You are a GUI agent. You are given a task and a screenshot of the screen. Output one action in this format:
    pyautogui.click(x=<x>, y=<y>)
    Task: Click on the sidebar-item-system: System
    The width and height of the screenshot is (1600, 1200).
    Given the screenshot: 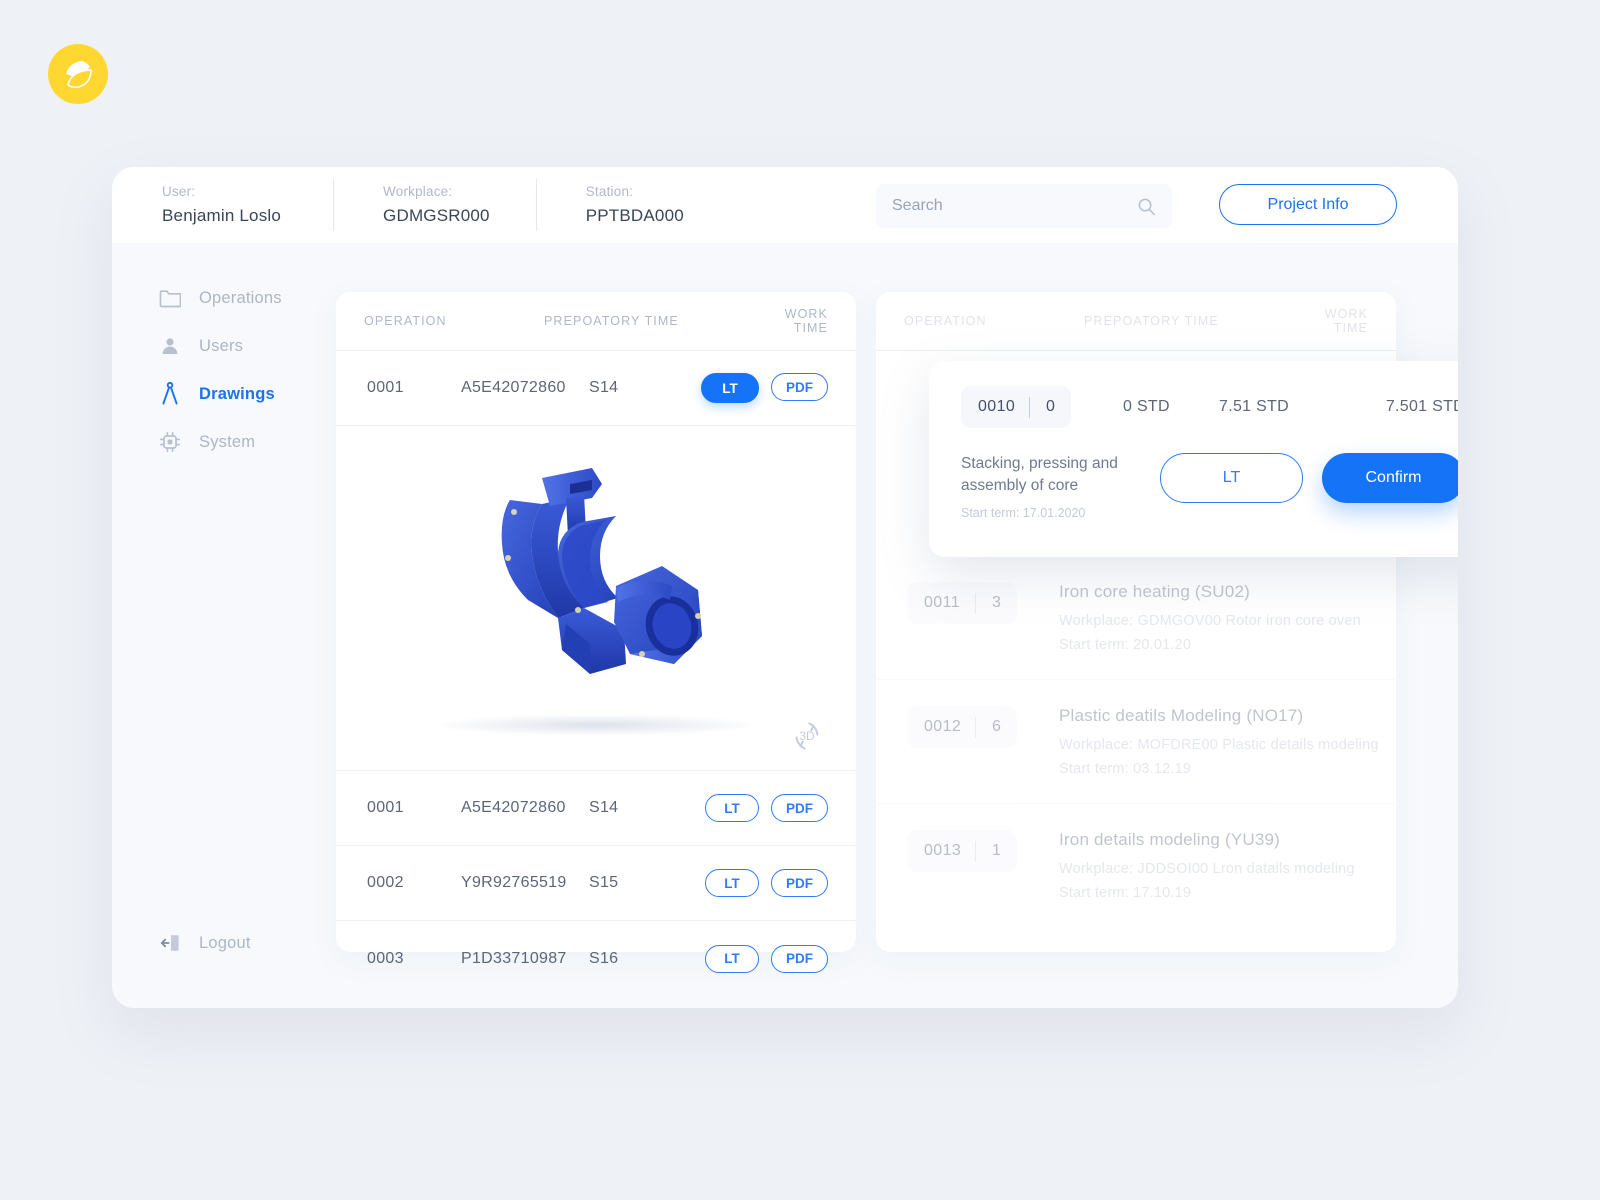 What is the action you would take?
    pyautogui.click(x=224, y=442)
    